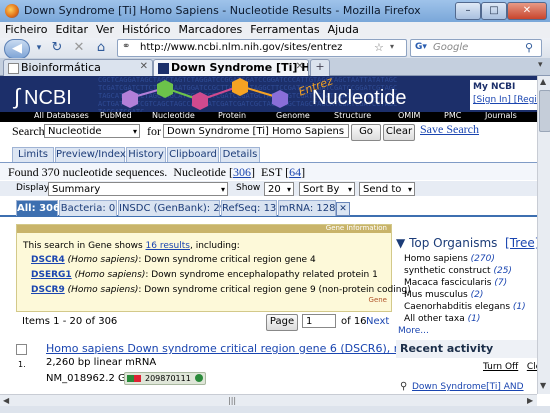 The width and height of the screenshot is (550, 413). I want to click on gene-symbol-link: DSERG1, so click(51, 275).